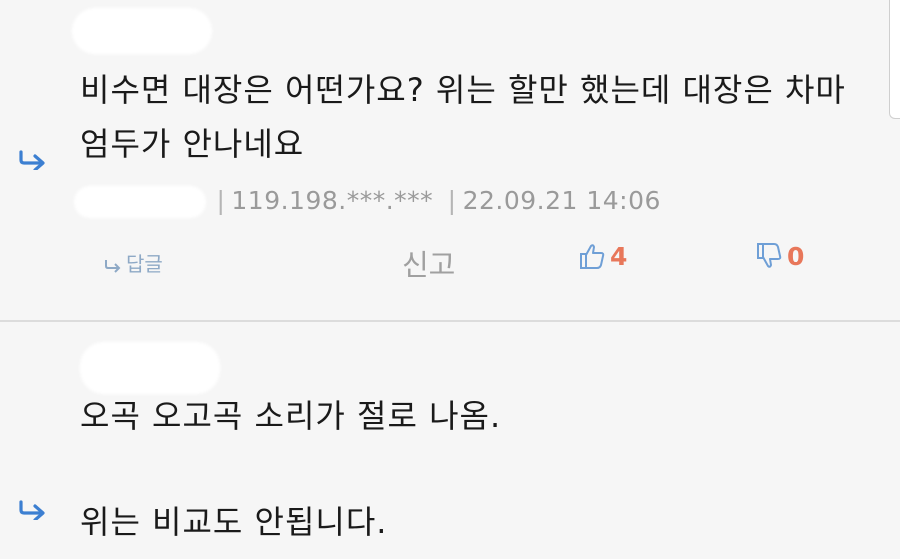 The height and width of the screenshot is (559, 900). I want to click on report-button: 신고, so click(428, 263).